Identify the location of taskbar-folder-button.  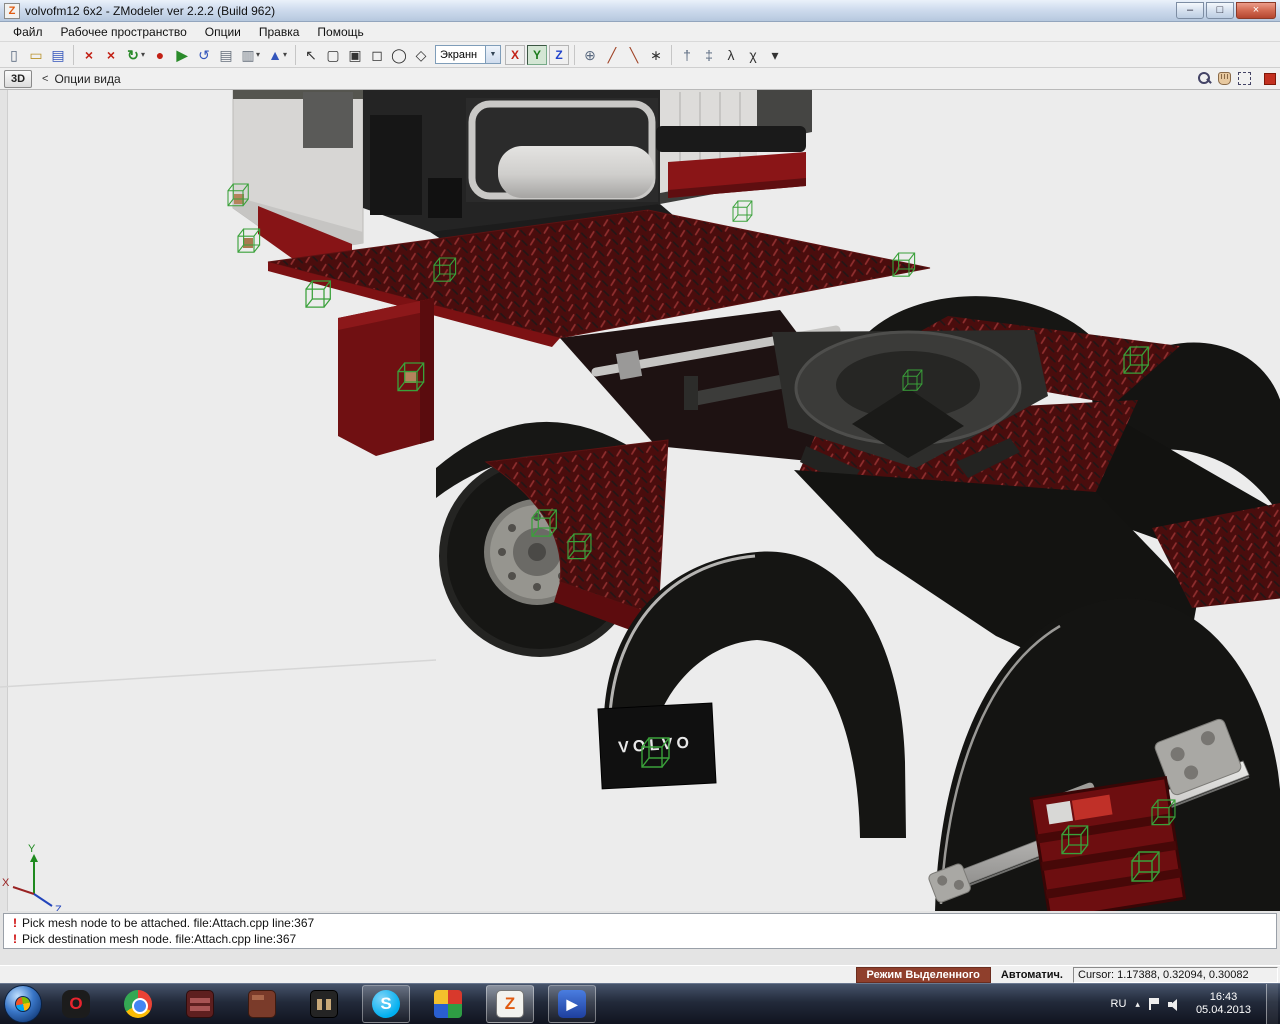
(262, 1004).